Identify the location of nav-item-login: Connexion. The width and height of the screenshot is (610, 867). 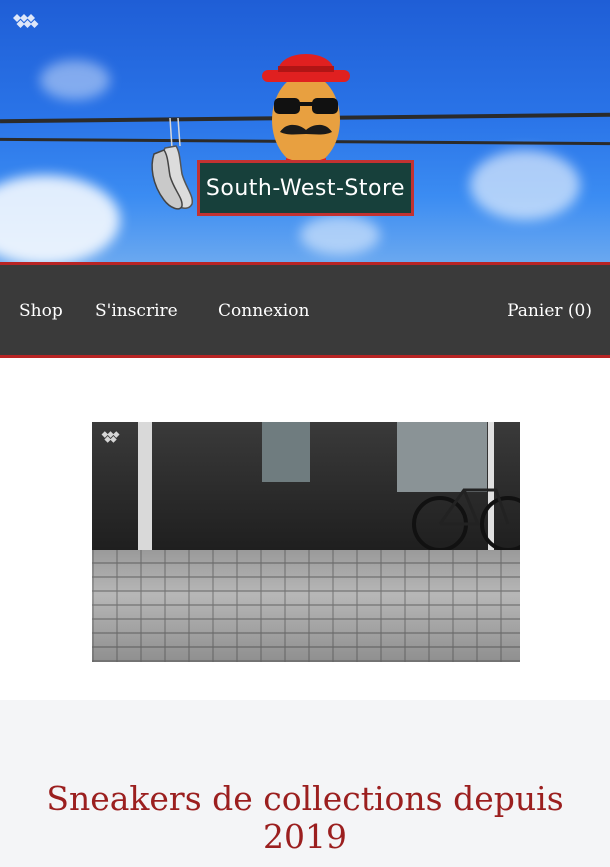
(263, 311).